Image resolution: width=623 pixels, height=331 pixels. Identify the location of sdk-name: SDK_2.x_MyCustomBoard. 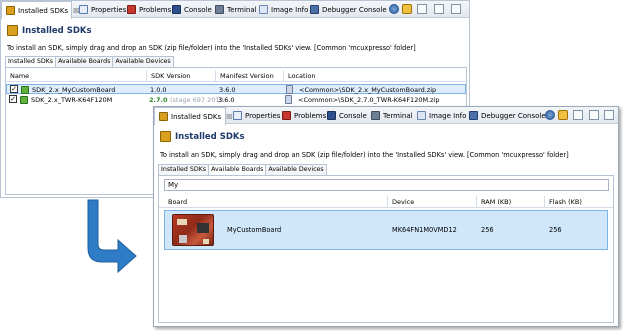
(74, 90).